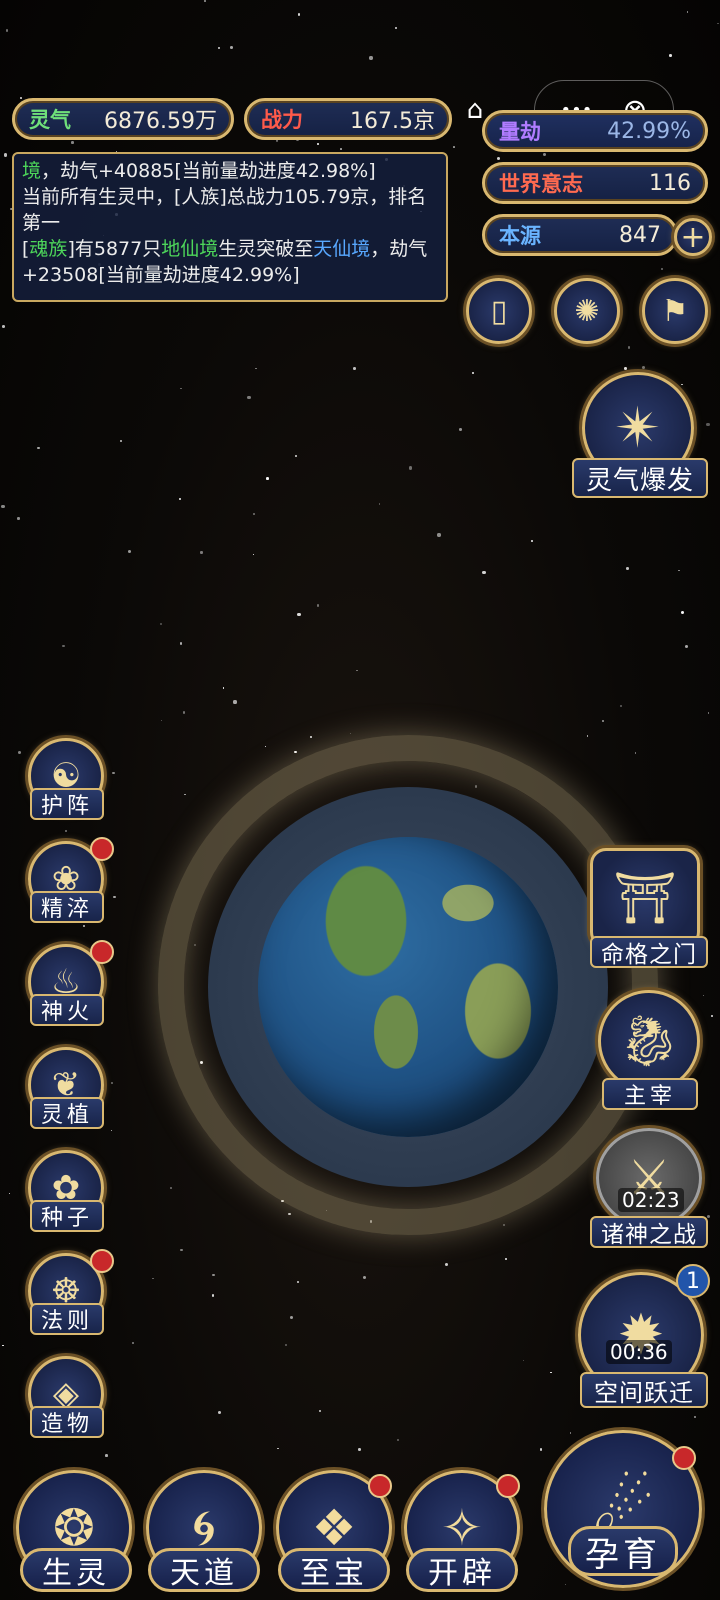 The width and height of the screenshot is (720, 1600). Describe the element at coordinates (204, 1570) in the screenshot. I see `nav-tiandao: 天道` at that location.